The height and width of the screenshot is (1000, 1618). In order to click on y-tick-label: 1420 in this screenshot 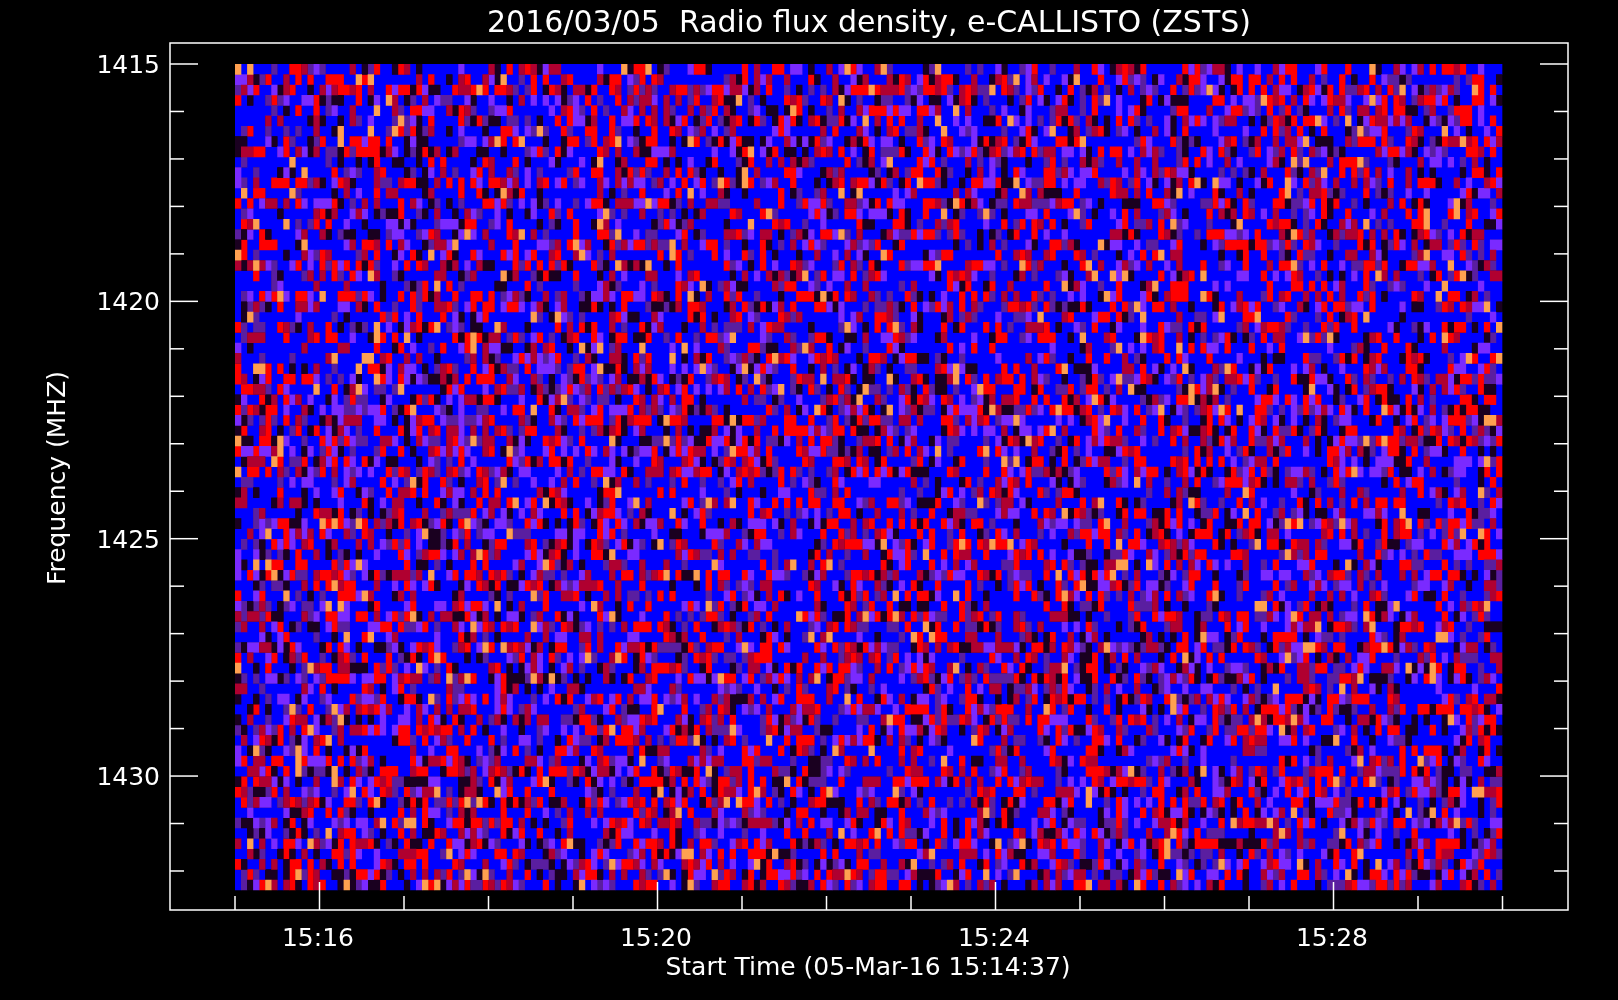, I will do `click(128, 302)`.